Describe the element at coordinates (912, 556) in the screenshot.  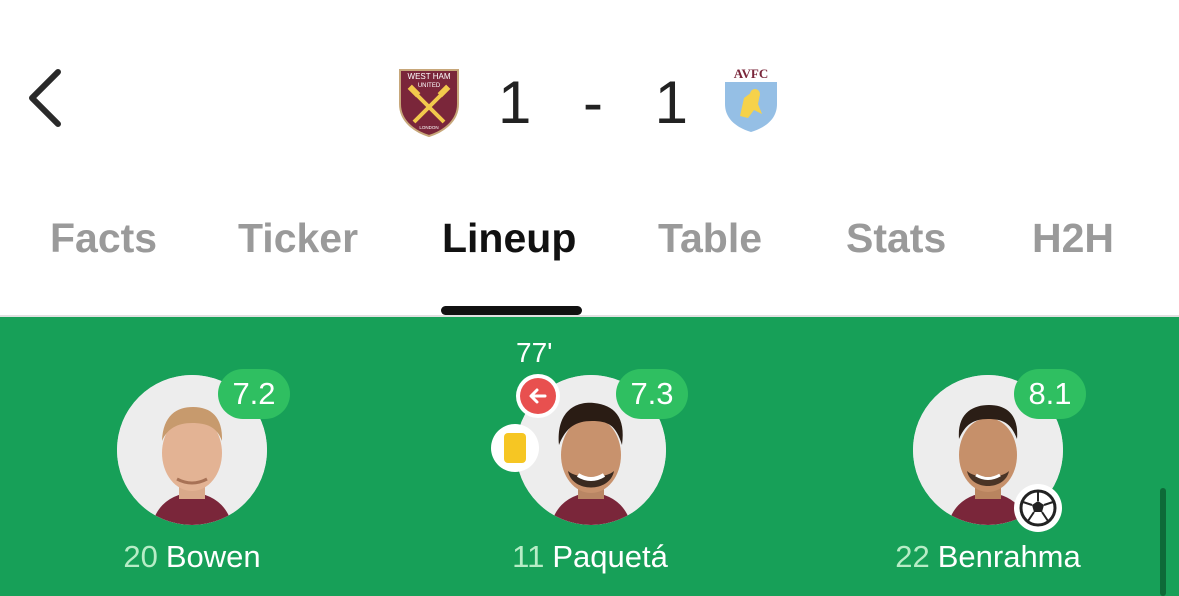
I see `player-number: 22` at that location.